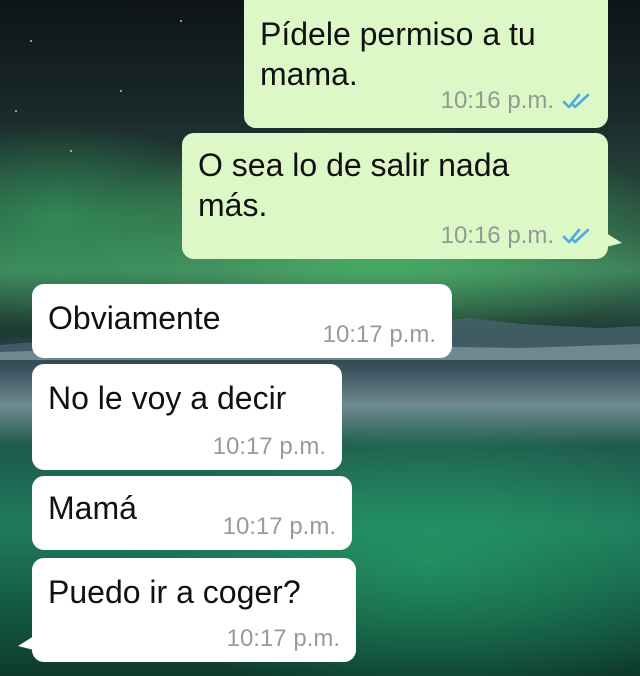  What do you see at coordinates (192, 513) in the screenshot?
I see `message-bubble-incoming: Mamá 10:17 p.m.` at bounding box center [192, 513].